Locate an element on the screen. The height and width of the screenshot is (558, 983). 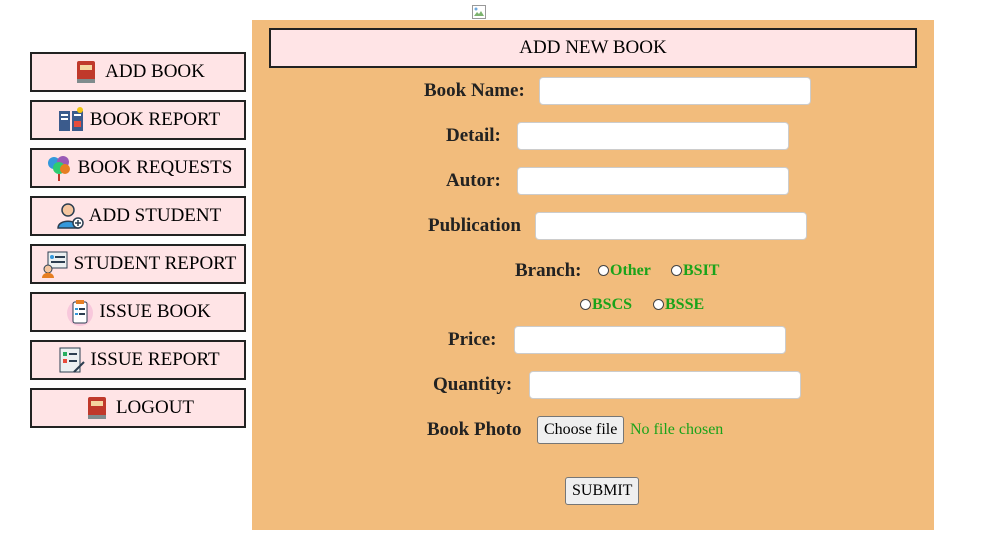
branch-option-bsit: BSIT is located at coordinates (695, 271).